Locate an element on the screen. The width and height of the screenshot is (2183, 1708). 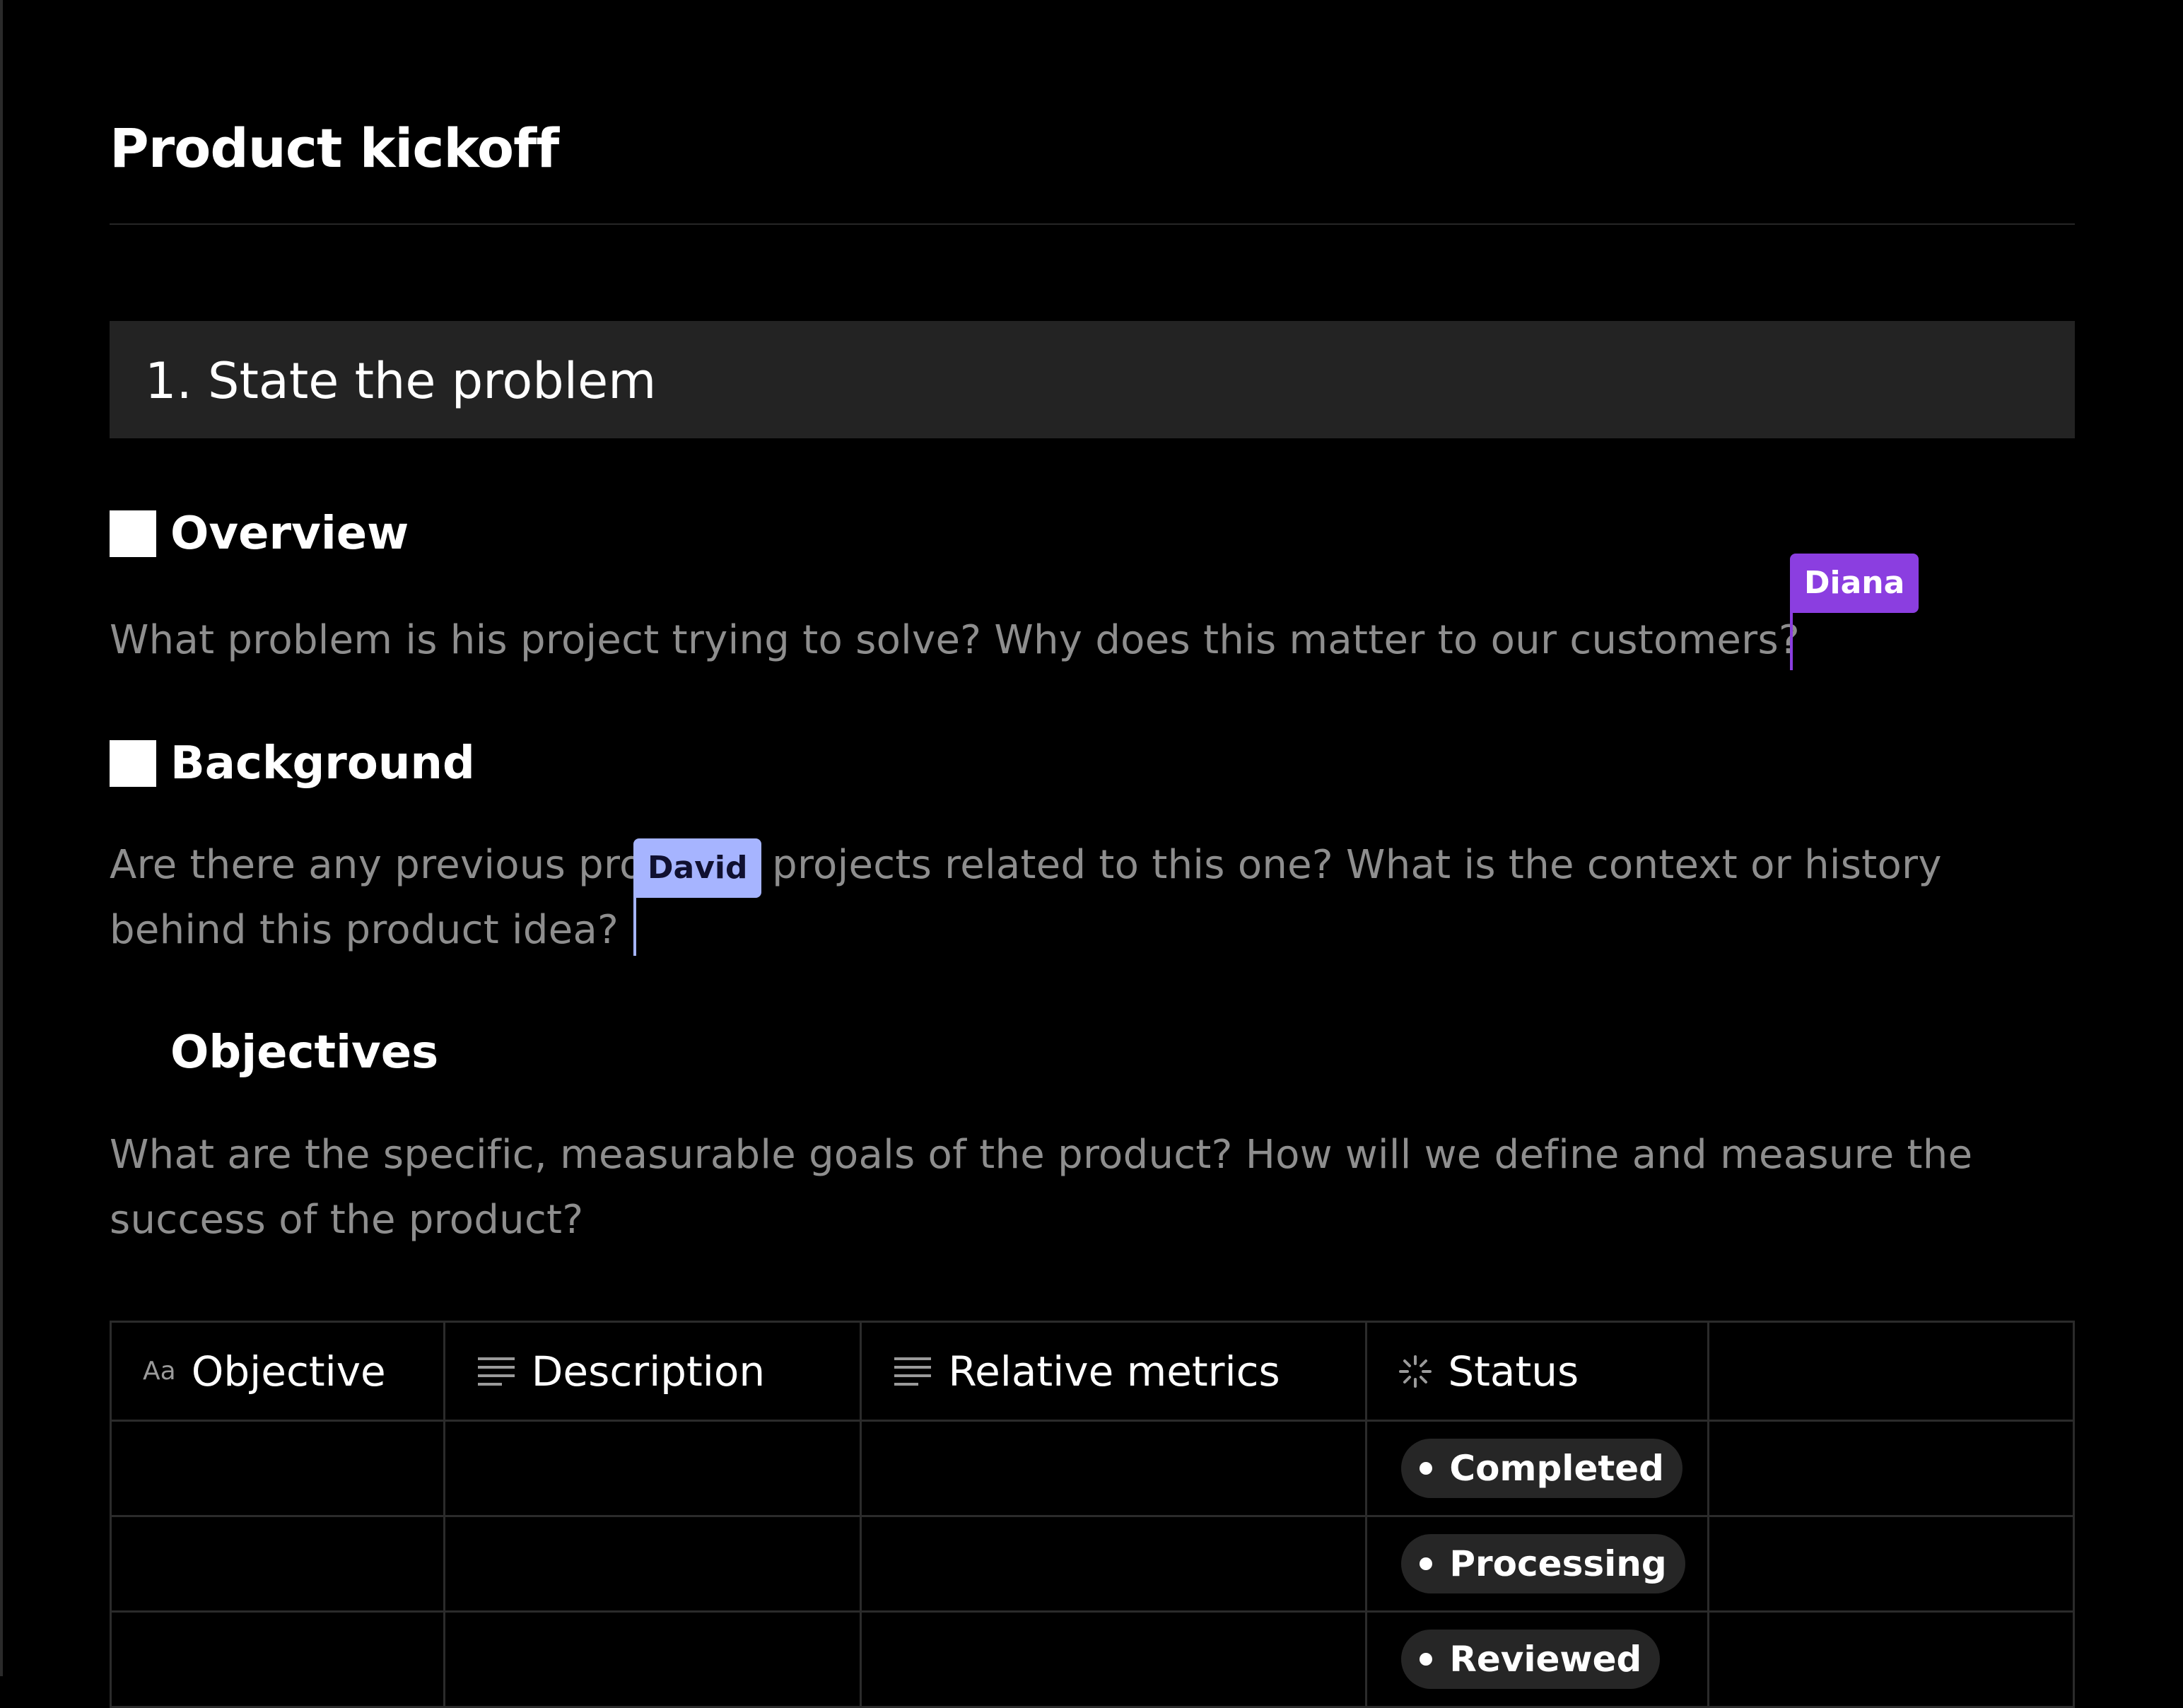
column-label: Relative metrics is located at coordinates (1114, 1371).